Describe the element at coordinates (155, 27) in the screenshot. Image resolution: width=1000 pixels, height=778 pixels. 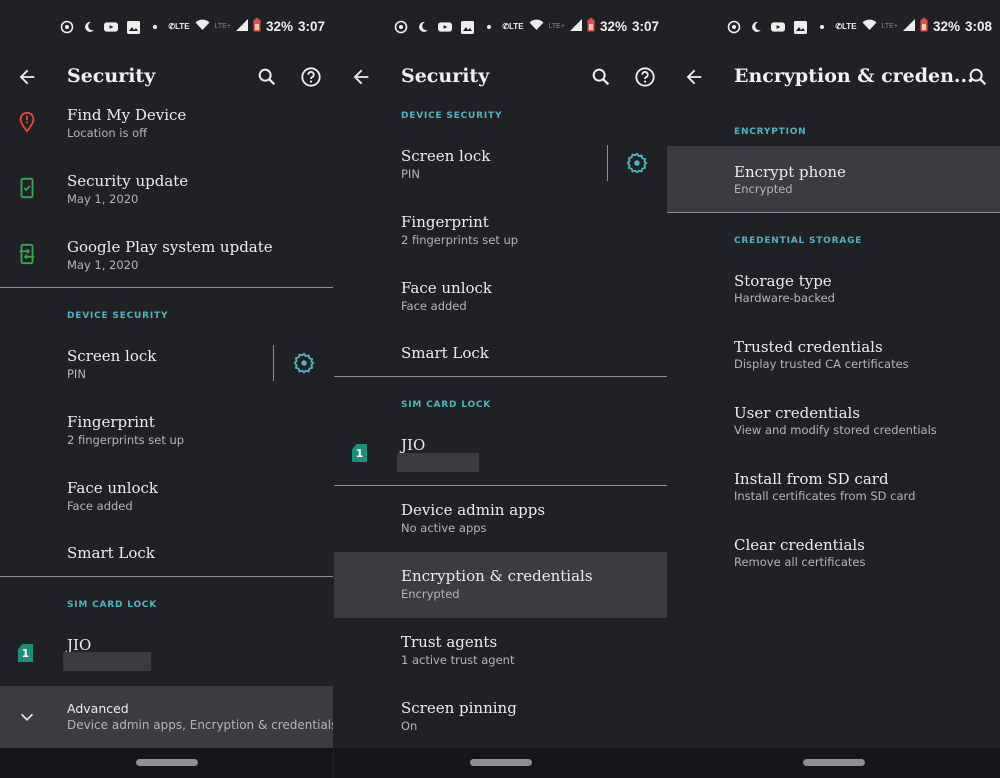
I see `dot-icon` at that location.